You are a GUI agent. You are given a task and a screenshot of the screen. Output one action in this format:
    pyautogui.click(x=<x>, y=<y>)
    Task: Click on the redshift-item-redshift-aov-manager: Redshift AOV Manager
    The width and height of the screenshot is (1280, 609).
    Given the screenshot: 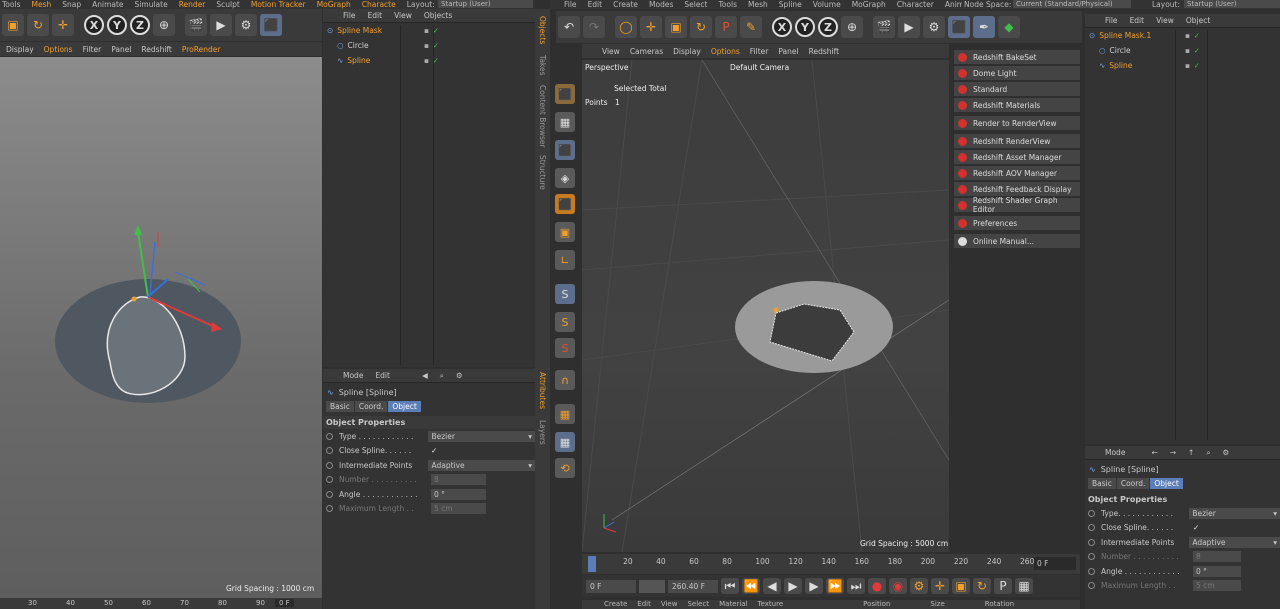 What is the action you would take?
    pyautogui.click(x=1017, y=173)
    